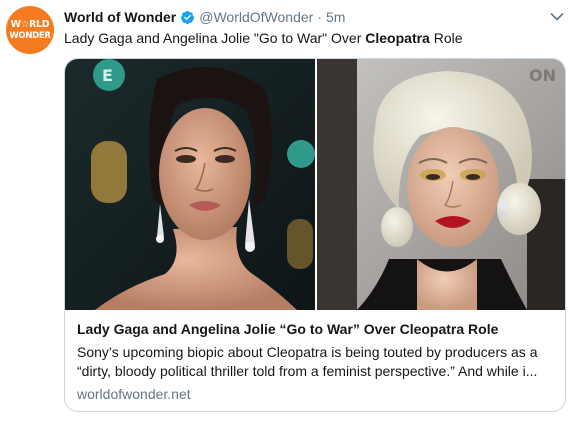 This screenshot has width=576, height=430. What do you see at coordinates (557, 17) in the screenshot?
I see `chevron-down-icon` at bounding box center [557, 17].